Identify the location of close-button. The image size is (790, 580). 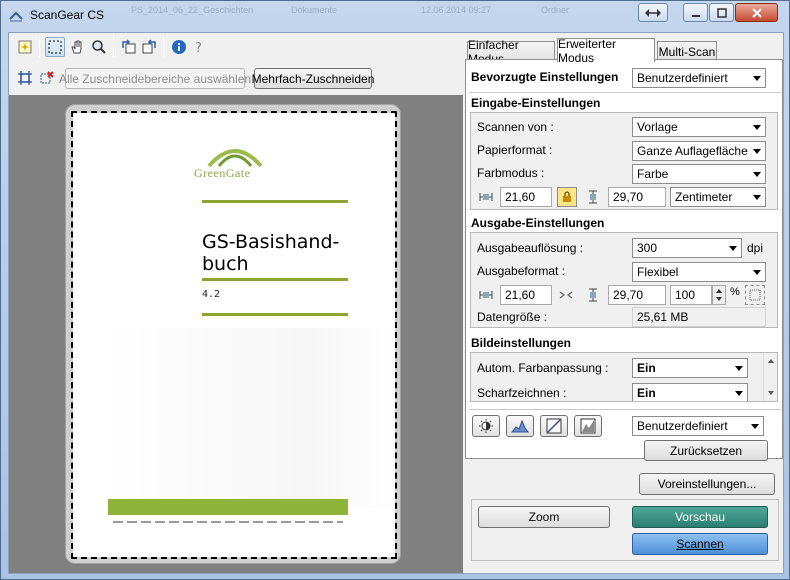
(756, 12).